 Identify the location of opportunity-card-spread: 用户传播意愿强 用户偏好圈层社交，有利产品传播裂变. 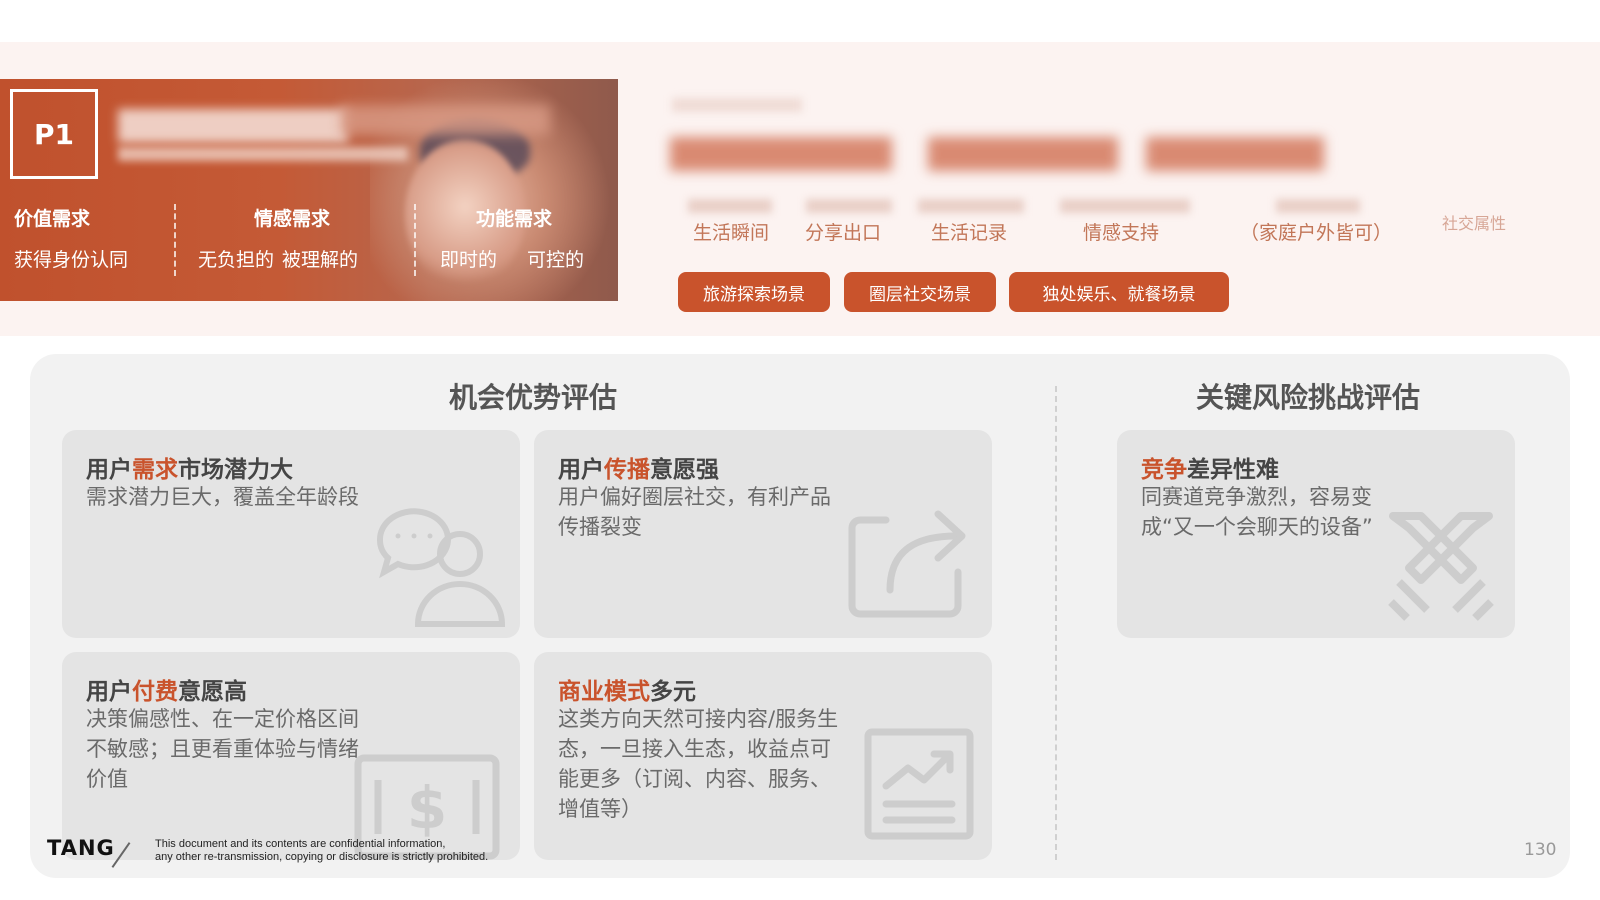
(763, 534).